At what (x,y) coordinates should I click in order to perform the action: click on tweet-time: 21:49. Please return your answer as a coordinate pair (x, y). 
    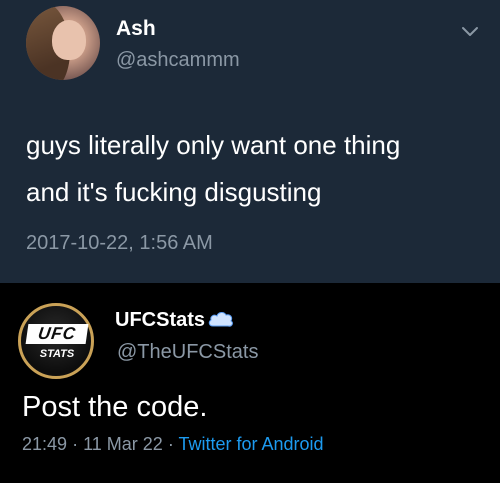
    Looking at the image, I should click on (44, 444).